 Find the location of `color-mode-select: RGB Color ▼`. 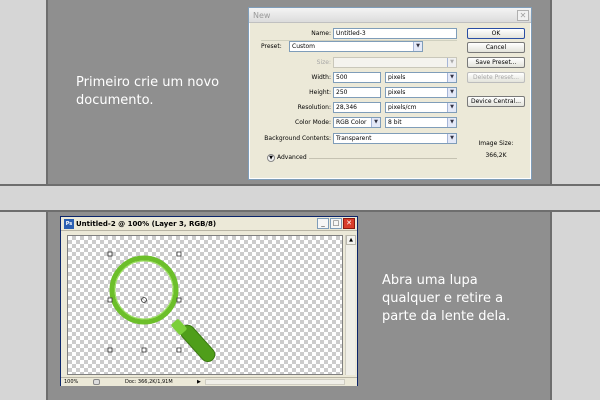

color-mode-select: RGB Color ▼ is located at coordinates (357, 122).